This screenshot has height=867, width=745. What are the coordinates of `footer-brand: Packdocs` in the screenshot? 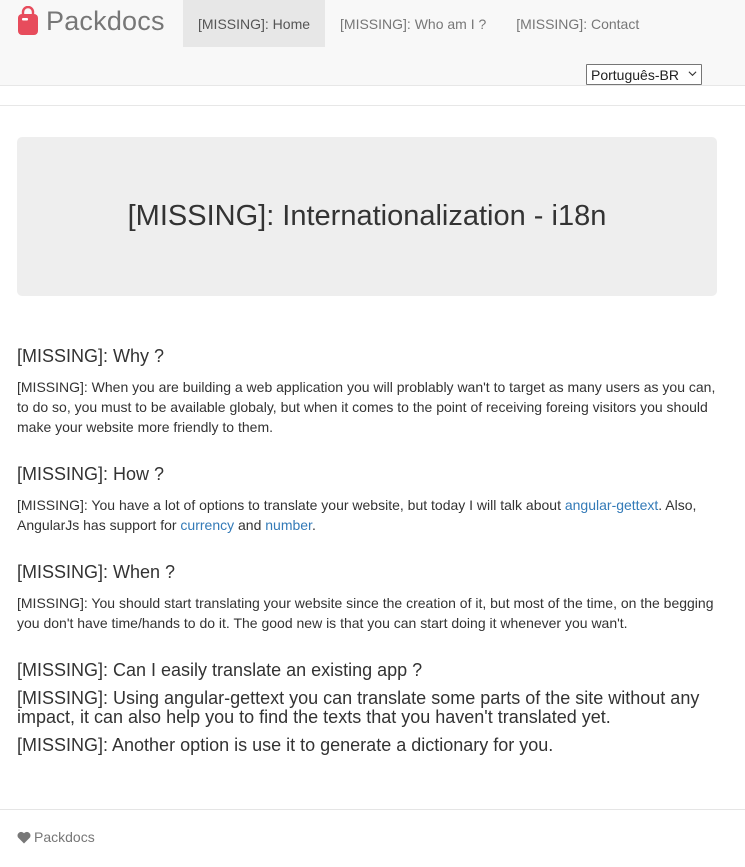 It's located at (64, 837).